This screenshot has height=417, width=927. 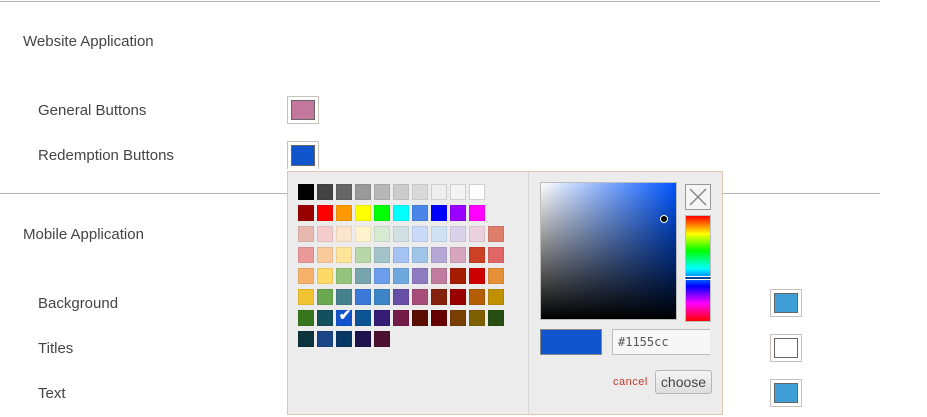 I want to click on choose-button: choose, so click(x=683, y=382).